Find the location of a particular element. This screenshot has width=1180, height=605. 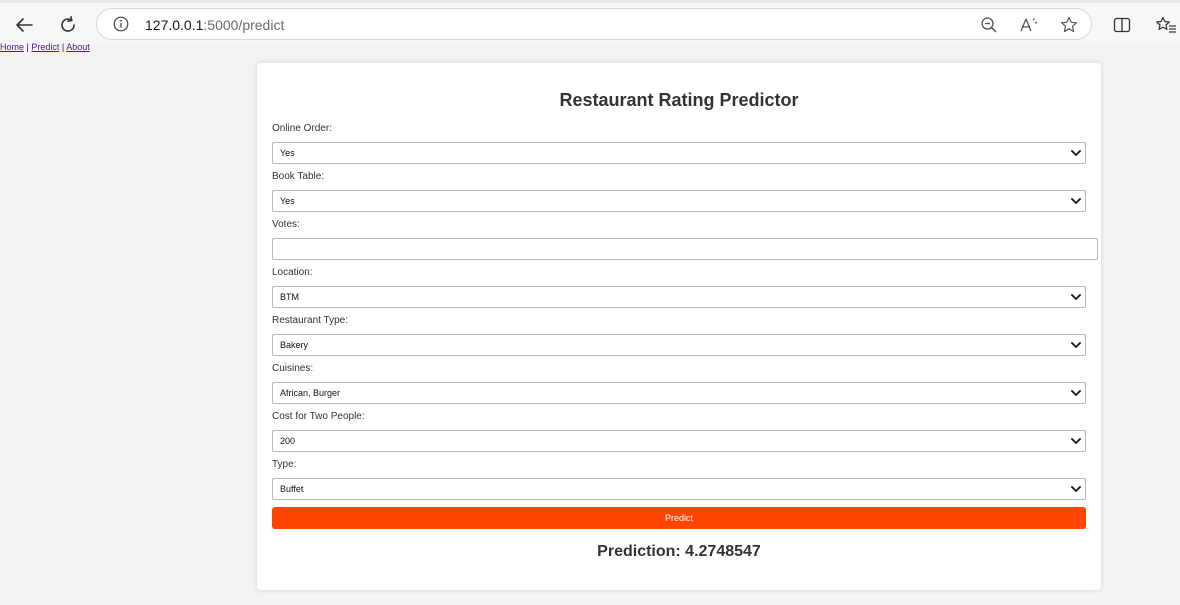

address-bar: 127.0.0.1:5000/predict is located at coordinates (594, 24).